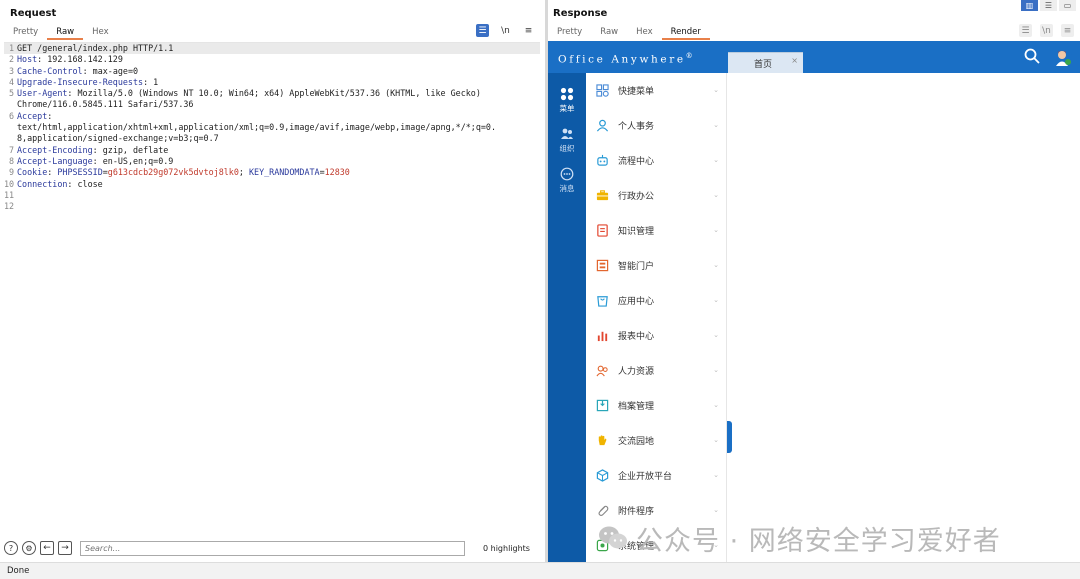 The height and width of the screenshot is (579, 1080). I want to click on menu-item: 人力资源 ⌄, so click(656, 370).